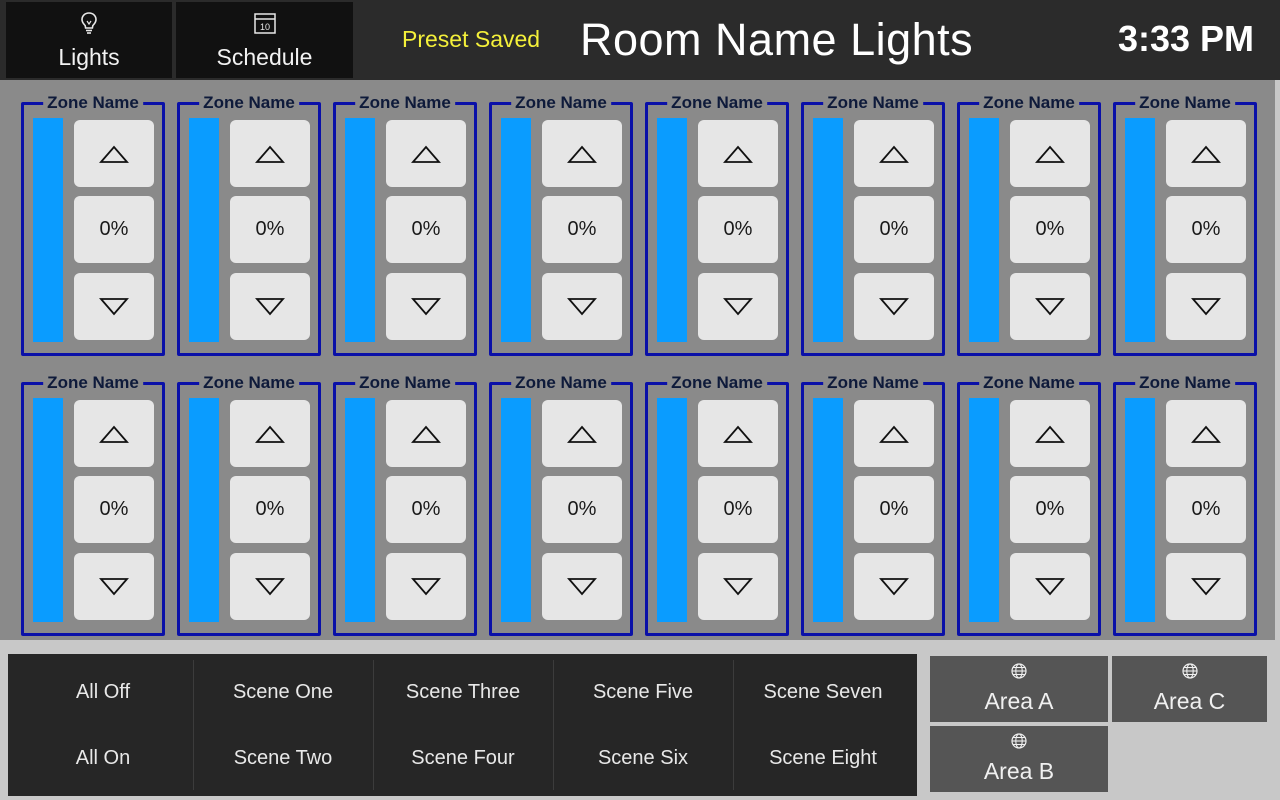 Image resolution: width=1280 pixels, height=800 pixels. Describe the element at coordinates (463, 758) in the screenshot. I see `scene-button: Scene Four` at that location.